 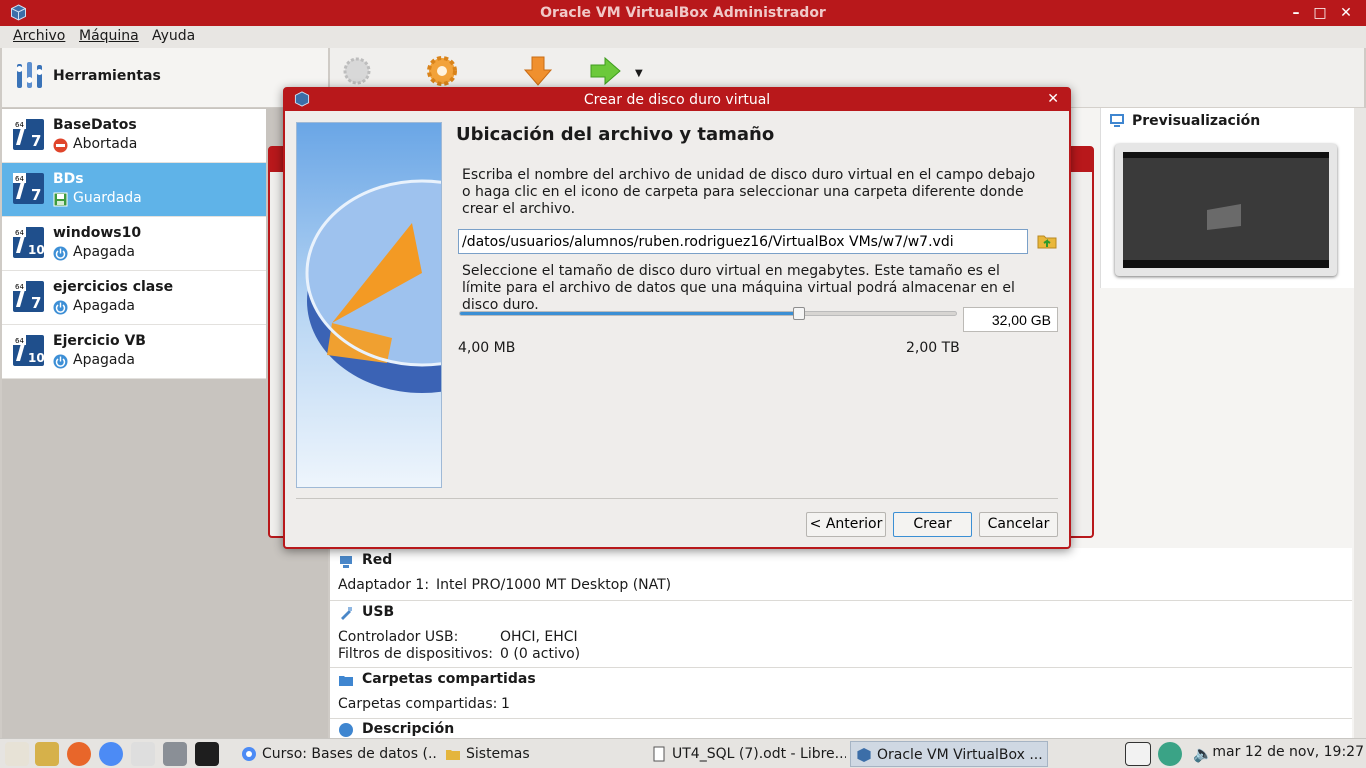 What do you see at coordinates (1320, 13) in the screenshot?
I see `maximize-icon: □` at bounding box center [1320, 13].